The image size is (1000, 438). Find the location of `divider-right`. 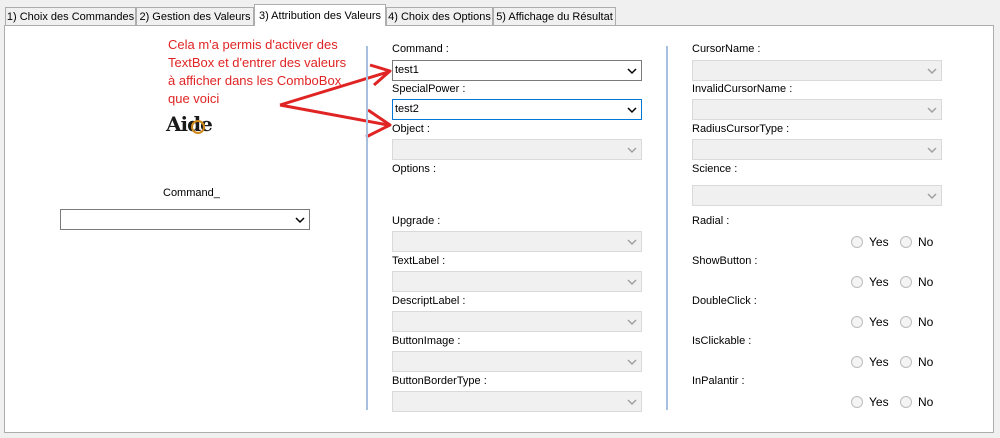

divider-right is located at coordinates (667, 228).